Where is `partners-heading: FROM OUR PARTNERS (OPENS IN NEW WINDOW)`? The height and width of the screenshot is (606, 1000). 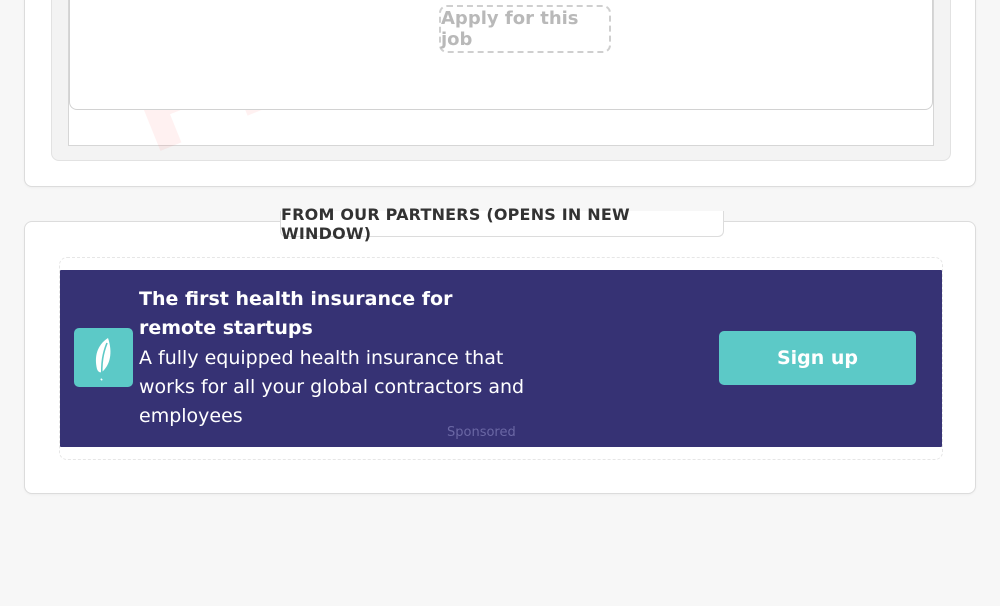
partners-heading: FROM OUR PARTNERS (OPENS IN NEW WINDOW) is located at coordinates (502, 224).